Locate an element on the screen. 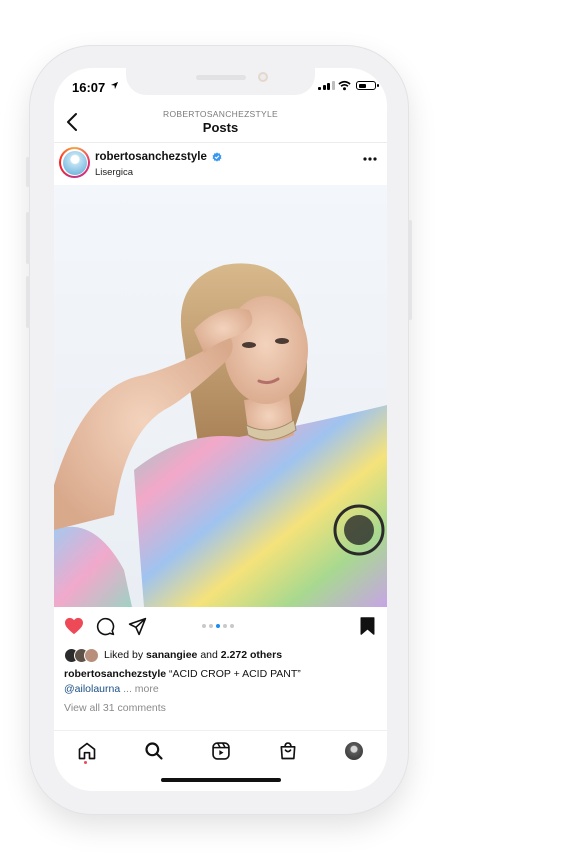 This screenshot has width=573, height=864. bottom-tab-bar is located at coordinates (220, 750).